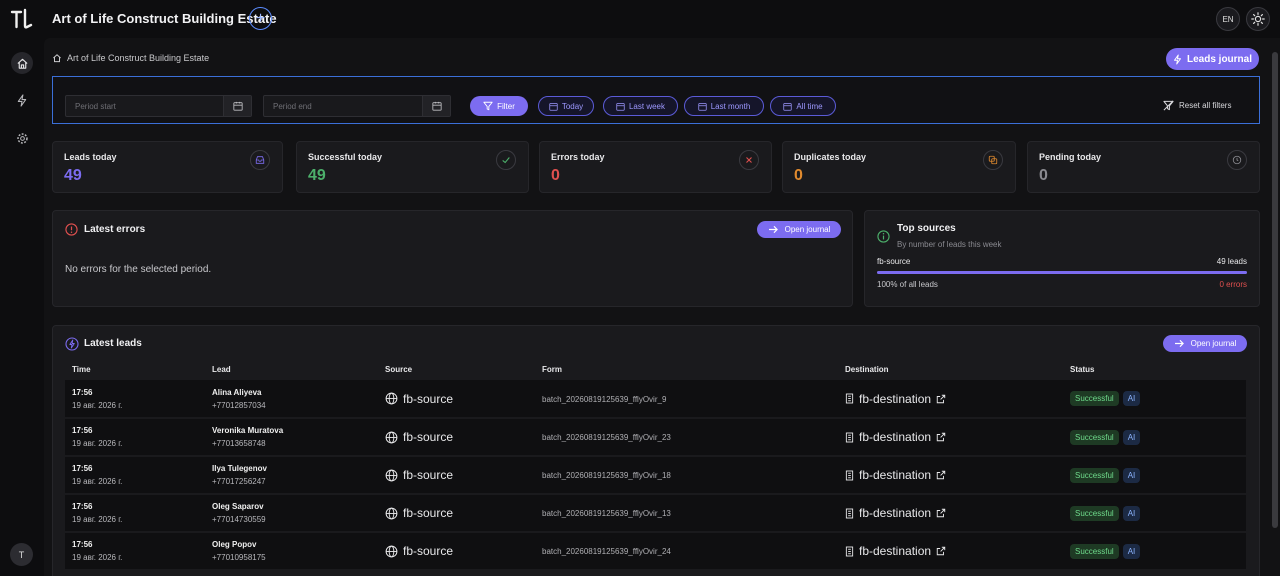 The image size is (1280, 576). I want to click on latest-leads-title: Latest leads, so click(113, 343).